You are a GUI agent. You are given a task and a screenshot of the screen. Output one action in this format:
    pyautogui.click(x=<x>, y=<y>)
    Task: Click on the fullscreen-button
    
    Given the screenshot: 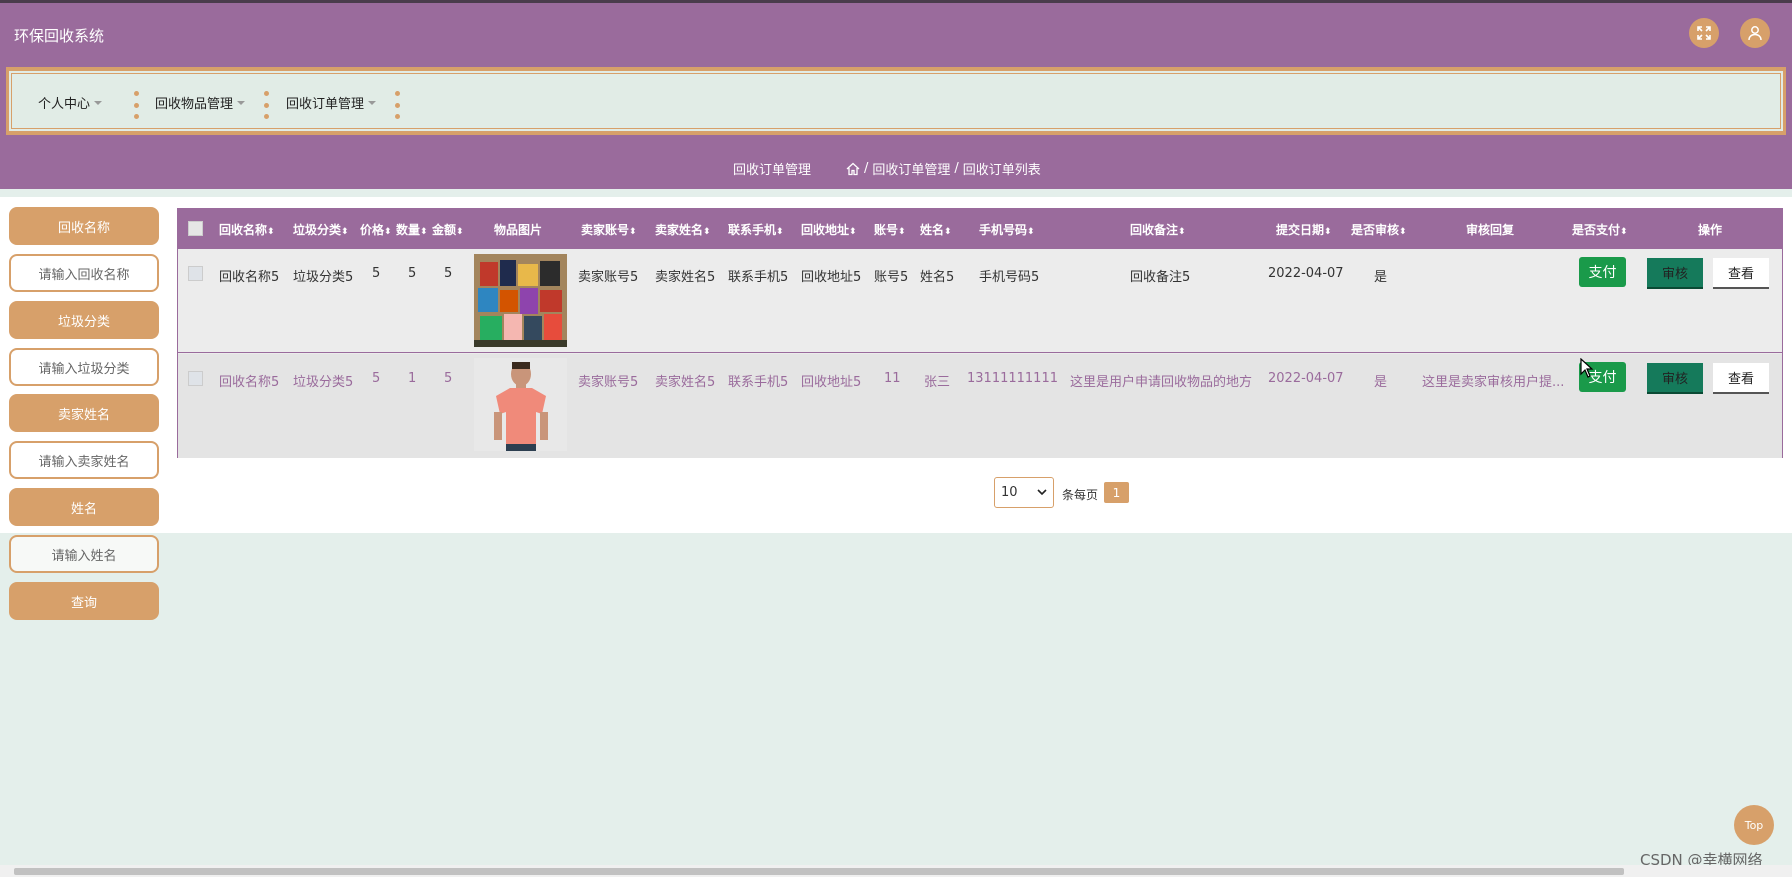 What is the action you would take?
    pyautogui.click(x=1704, y=33)
    